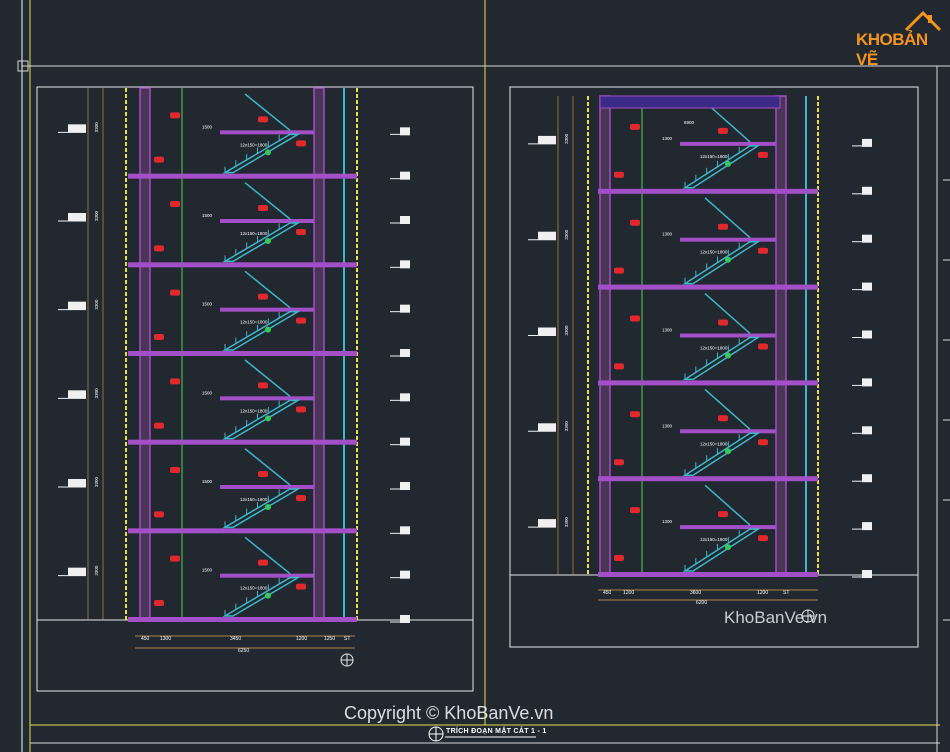 This screenshot has height=752, width=950. I want to click on left-dim-1: 1300, so click(165, 639).